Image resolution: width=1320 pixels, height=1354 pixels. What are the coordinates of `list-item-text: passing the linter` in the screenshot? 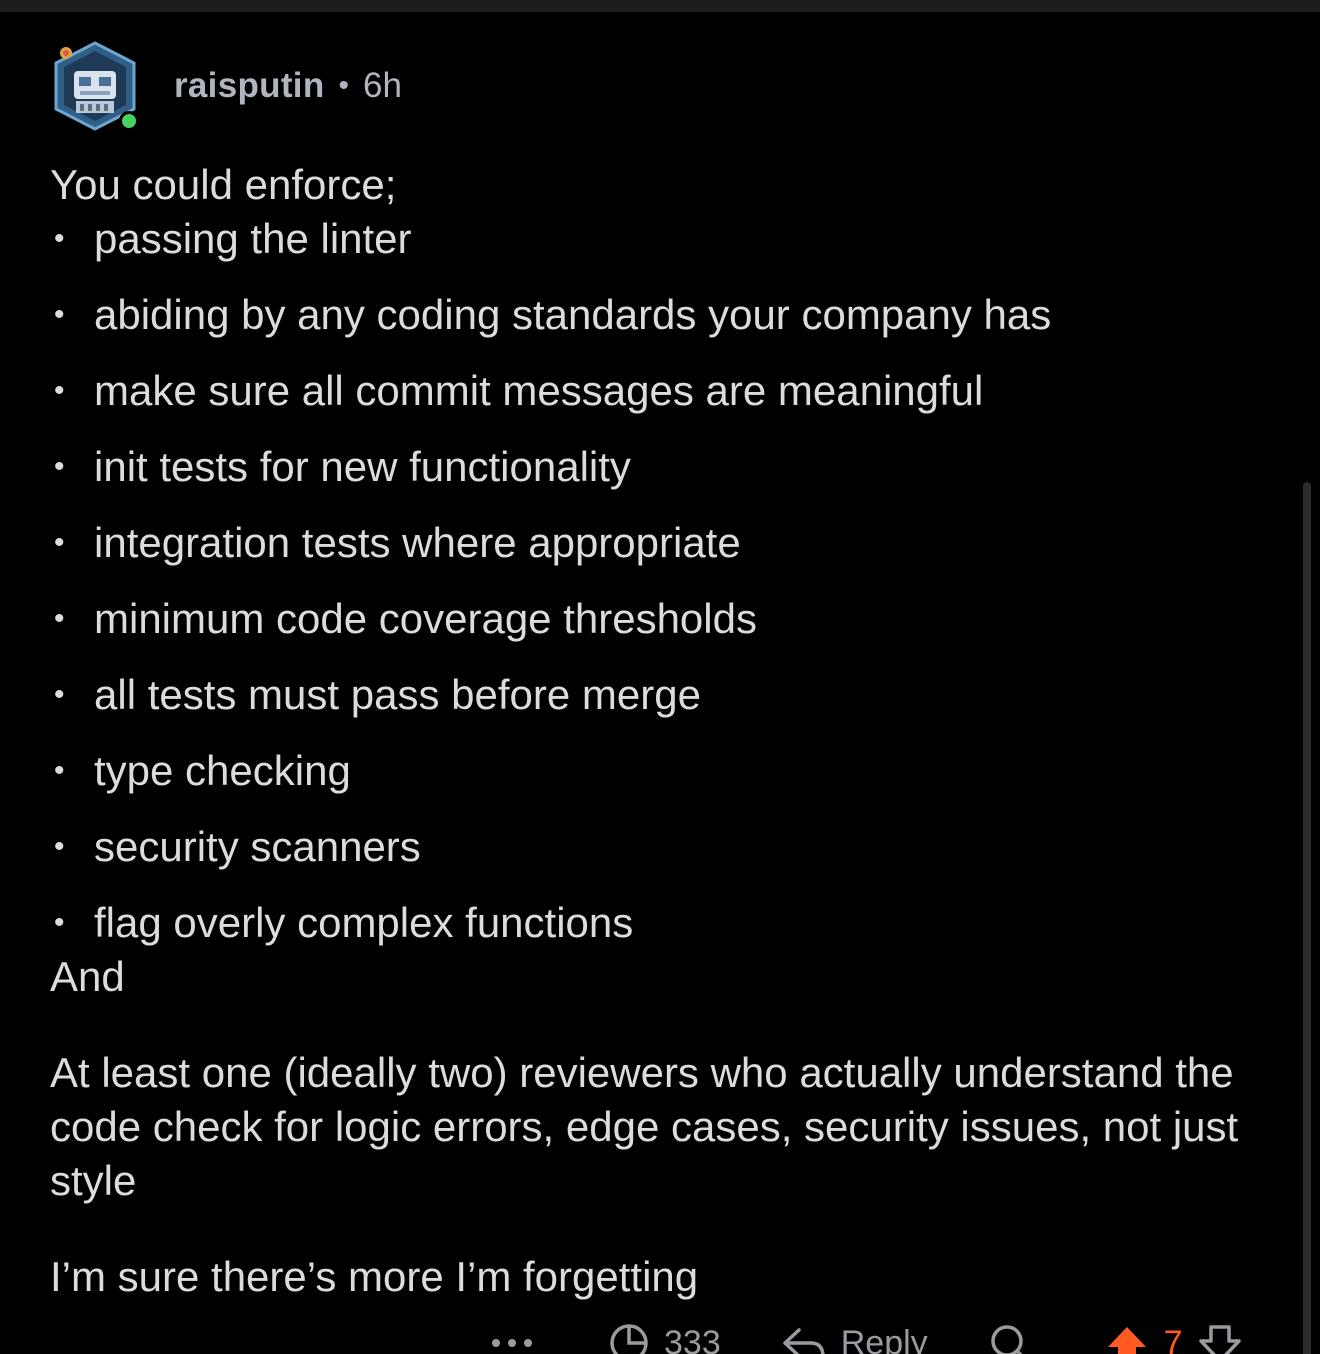 It's located at (253, 238).